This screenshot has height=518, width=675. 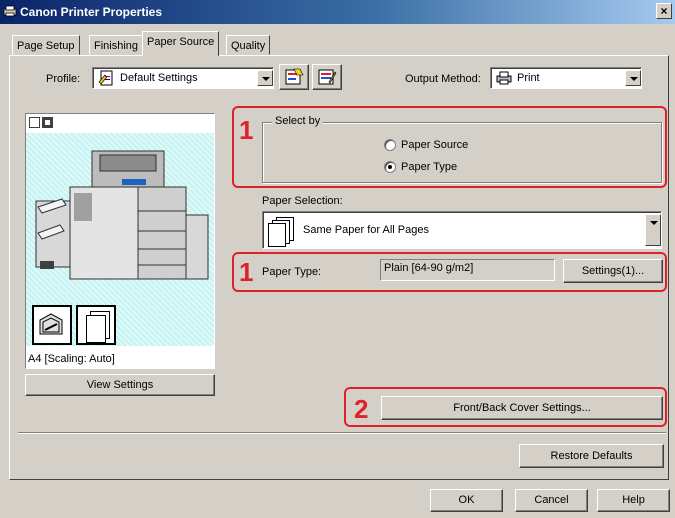 I want to click on cancel-button: Cancel, so click(x=551, y=500).